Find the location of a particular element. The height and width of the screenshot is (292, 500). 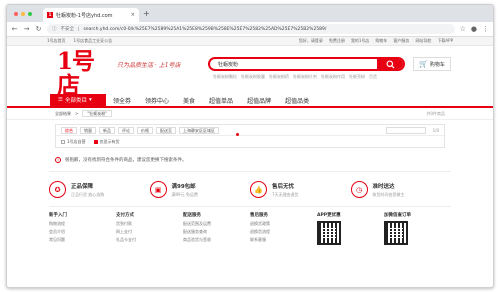

hot-keyword: 牡蛎炭粉药 is located at coordinates (279, 77).